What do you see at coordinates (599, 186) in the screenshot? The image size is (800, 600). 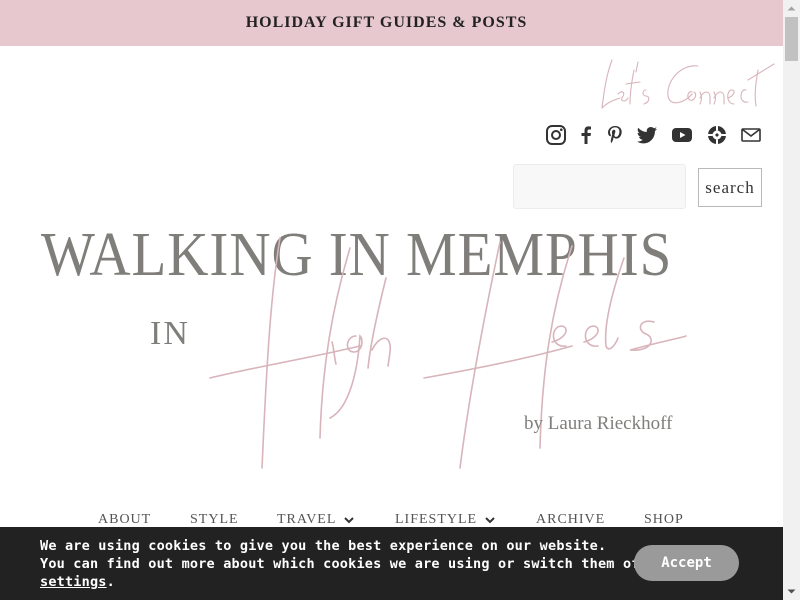 I see `search-input` at bounding box center [599, 186].